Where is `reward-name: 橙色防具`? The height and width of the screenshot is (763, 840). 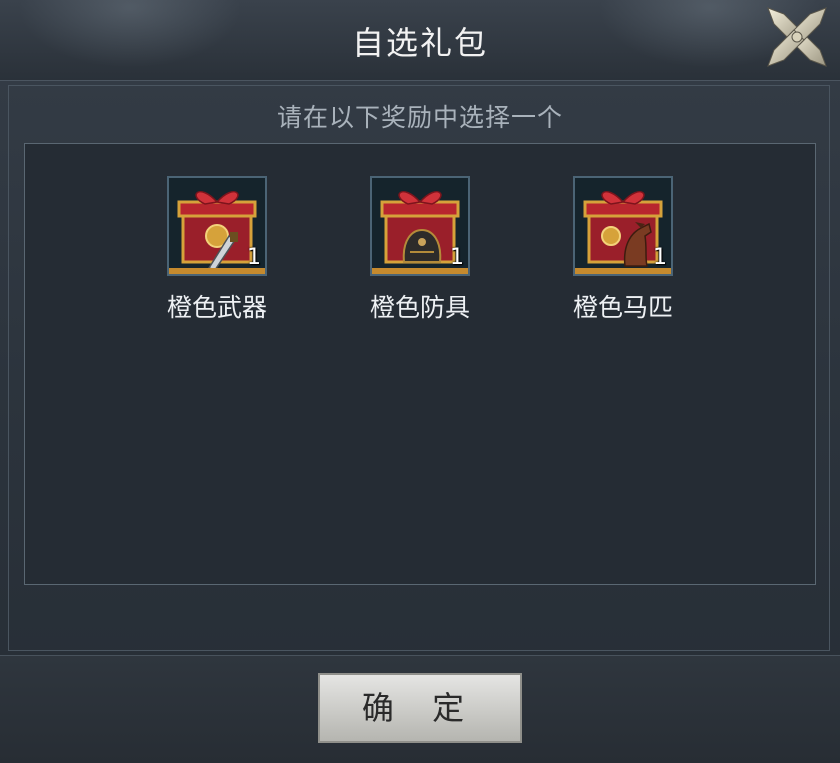 reward-name: 橙色防具 is located at coordinates (419, 307).